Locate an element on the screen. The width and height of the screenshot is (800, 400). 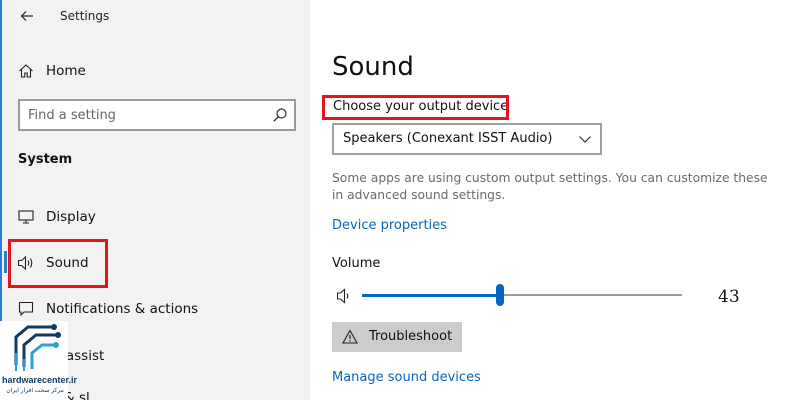
watermark-name: hardwarecenter.ir is located at coordinates (40, 380).